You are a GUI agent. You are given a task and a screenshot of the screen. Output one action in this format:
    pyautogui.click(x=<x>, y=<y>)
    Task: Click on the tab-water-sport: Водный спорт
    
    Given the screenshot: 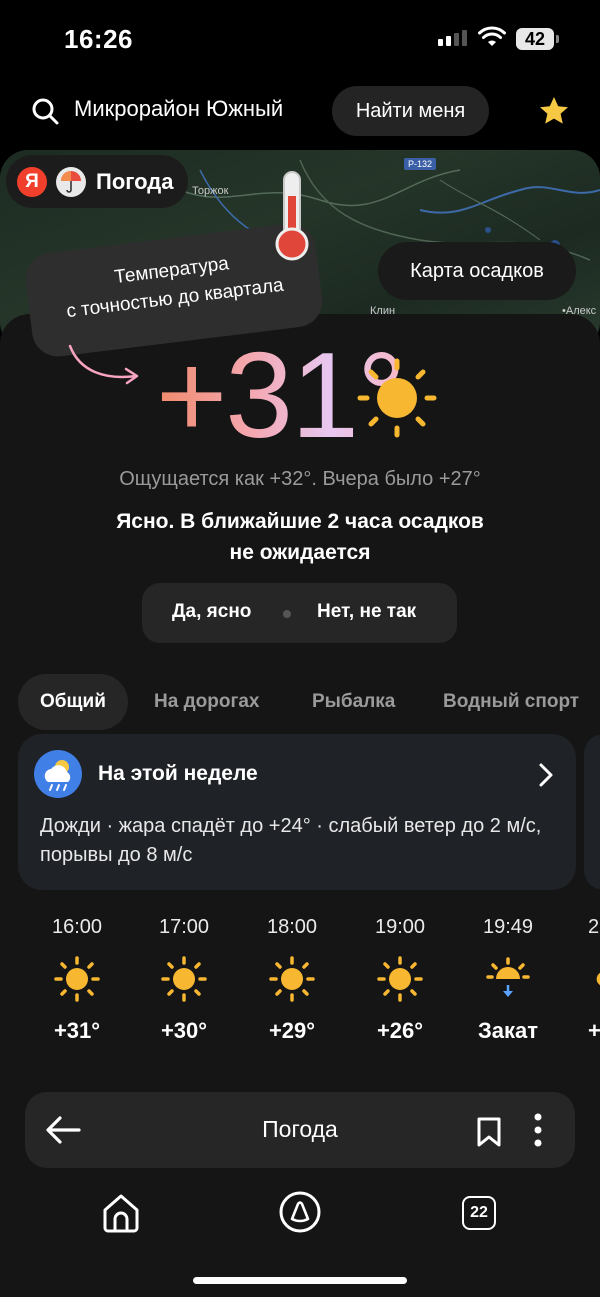 What is the action you would take?
    pyautogui.click(x=511, y=702)
    